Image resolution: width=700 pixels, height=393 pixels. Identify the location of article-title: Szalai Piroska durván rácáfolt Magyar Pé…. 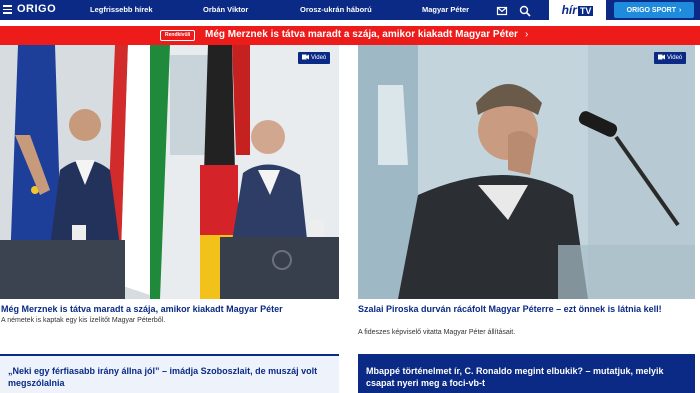
(526, 309).